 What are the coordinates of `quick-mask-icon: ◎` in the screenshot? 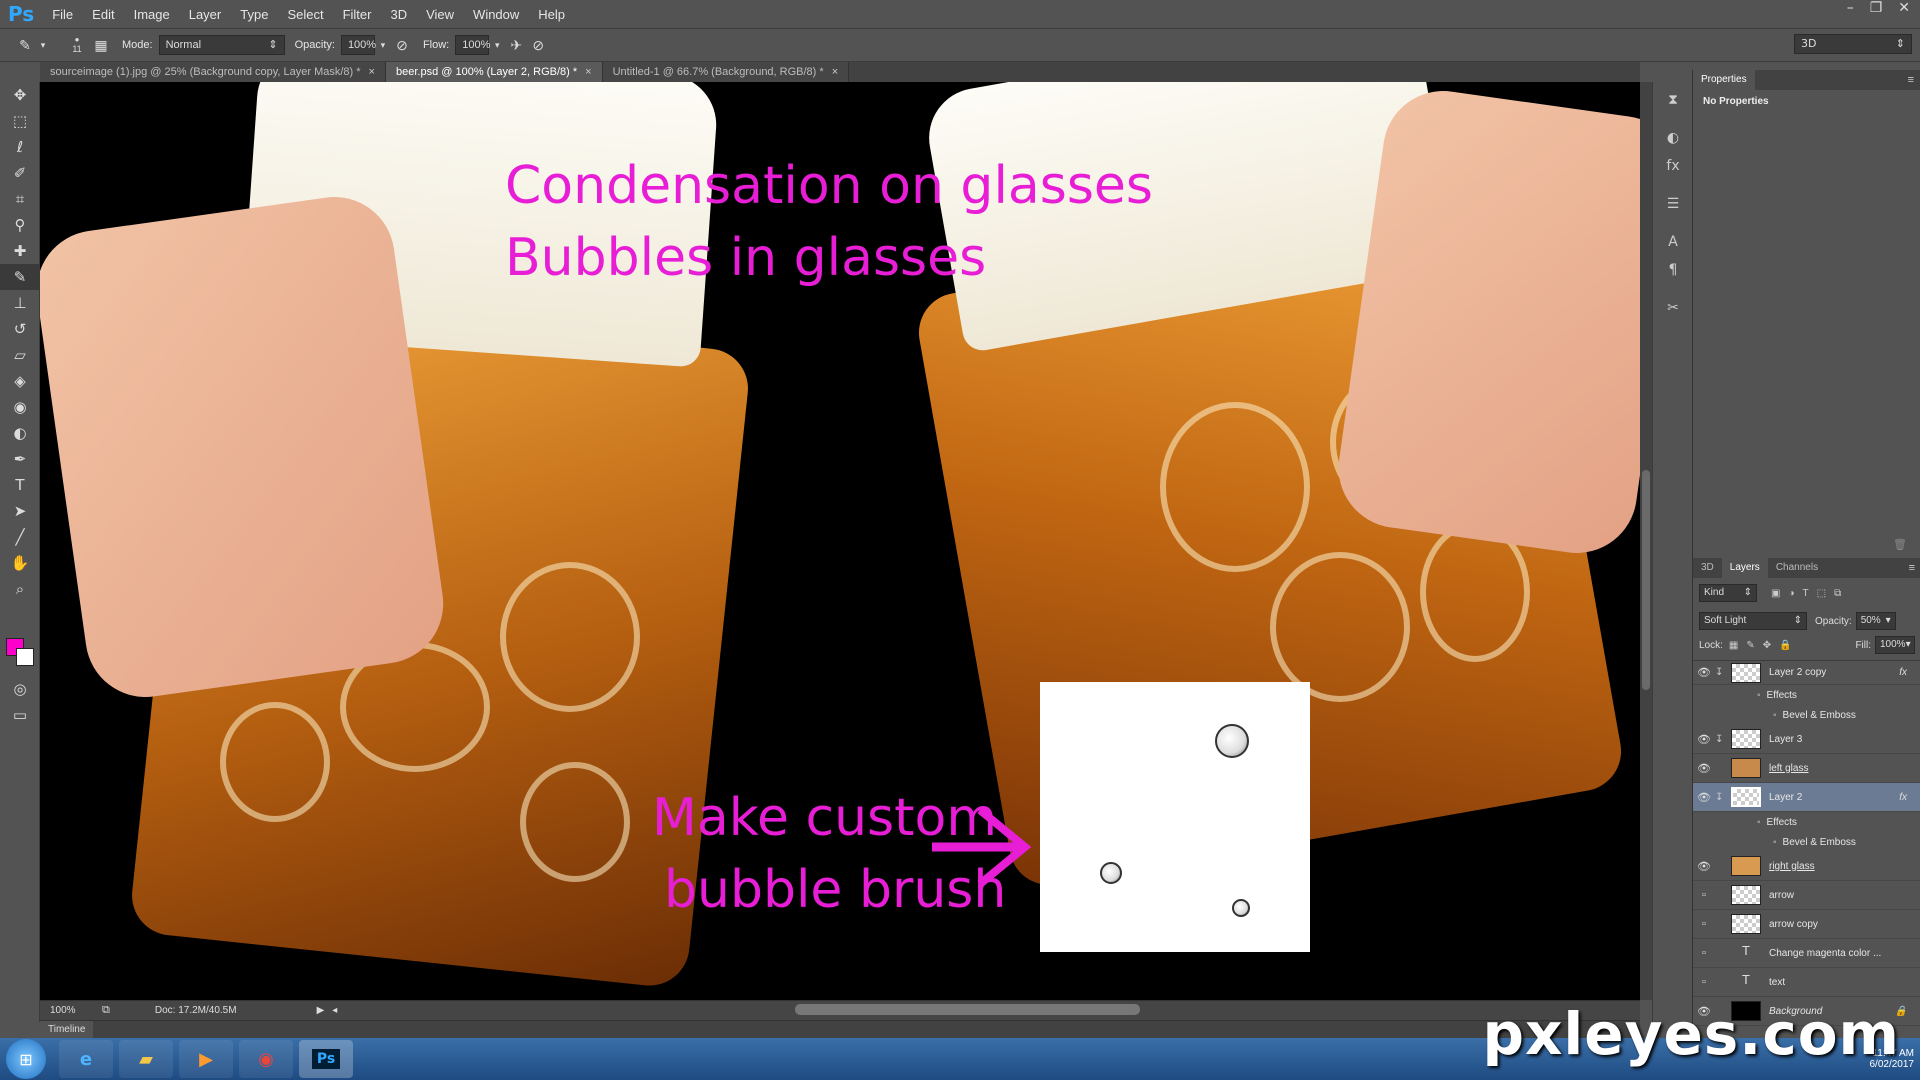 It's located at (20, 689).